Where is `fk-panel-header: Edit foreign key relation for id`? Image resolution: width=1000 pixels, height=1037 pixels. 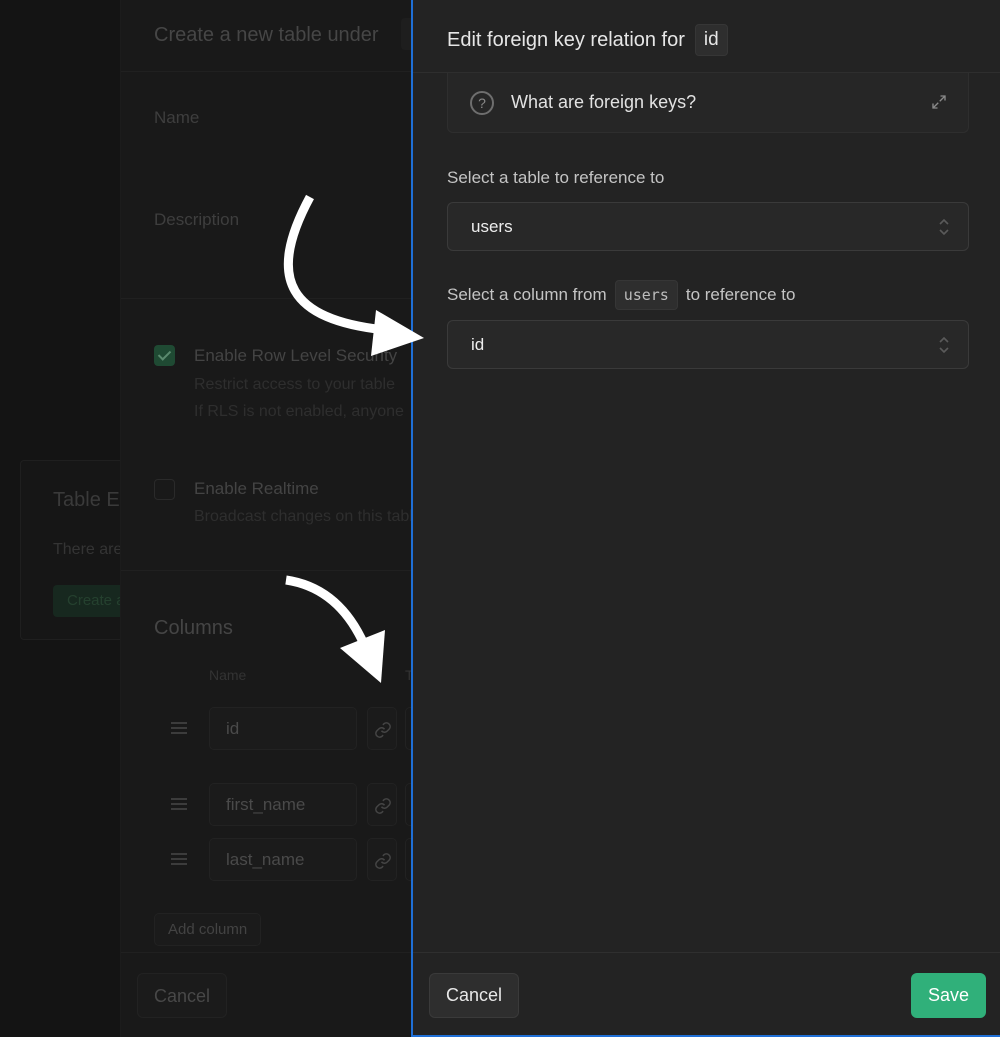 fk-panel-header: Edit foreign key relation for id is located at coordinates (706, 36).